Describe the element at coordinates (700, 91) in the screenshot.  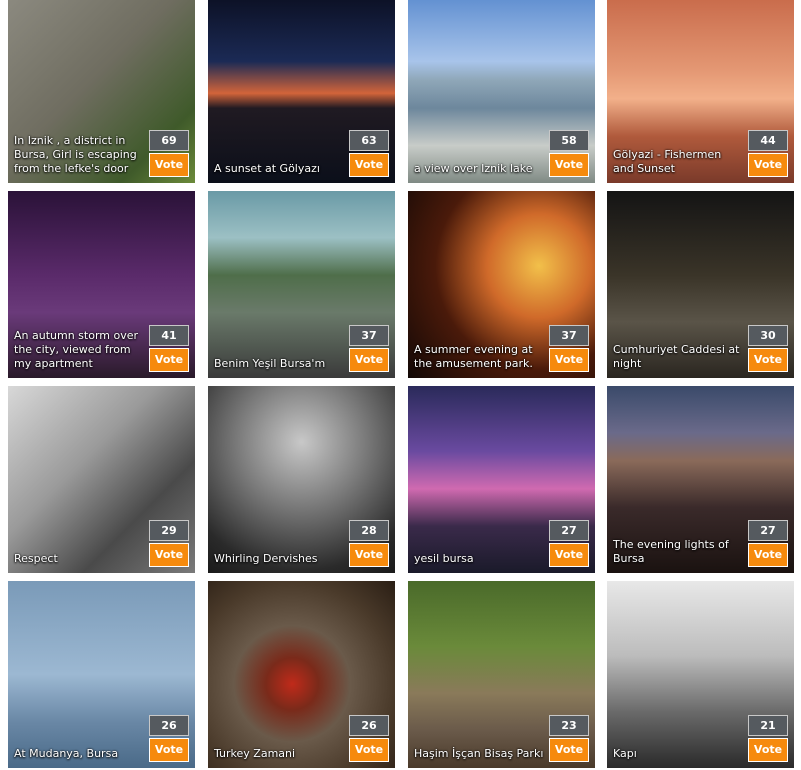
I see `photo-tile: Gölyazi - Fishermen and Sunset 44 Vote` at that location.